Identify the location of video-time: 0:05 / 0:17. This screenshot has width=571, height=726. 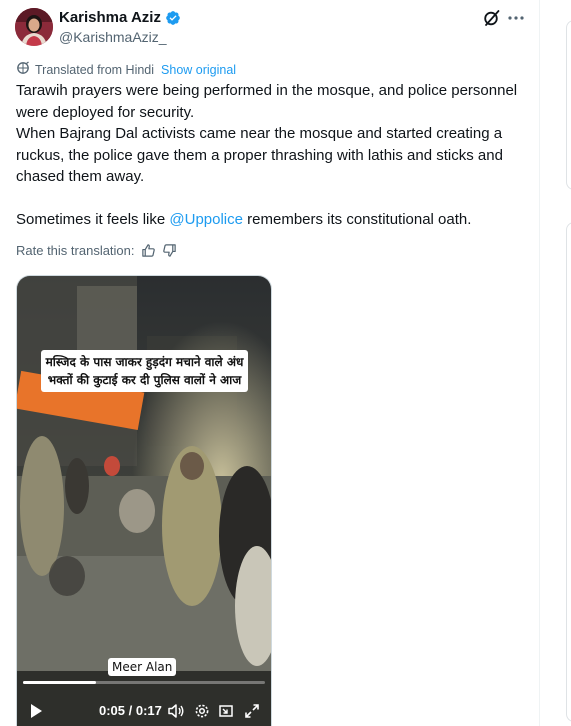
(130, 710).